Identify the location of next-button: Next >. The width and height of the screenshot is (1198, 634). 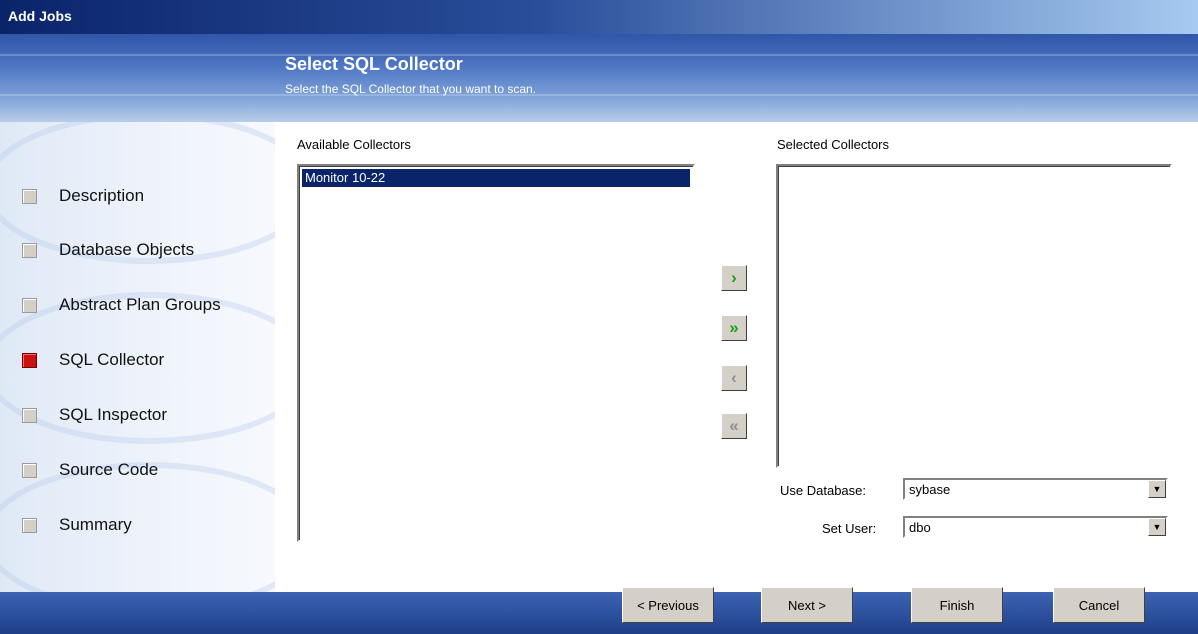
(807, 605).